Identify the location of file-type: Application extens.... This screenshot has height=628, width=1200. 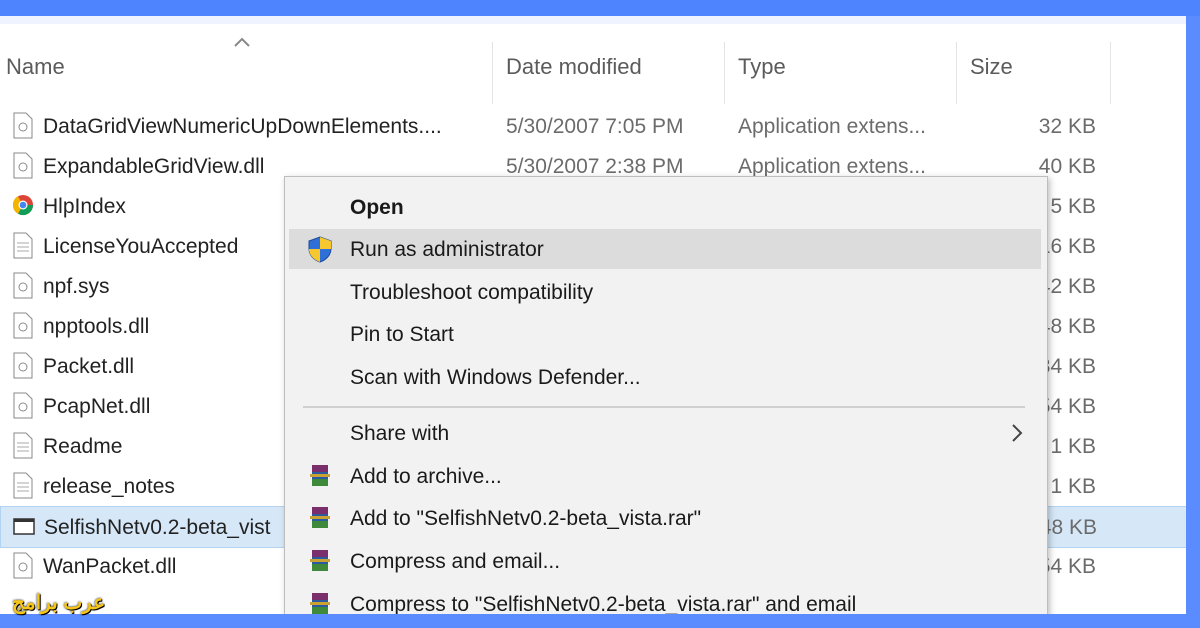
(832, 126).